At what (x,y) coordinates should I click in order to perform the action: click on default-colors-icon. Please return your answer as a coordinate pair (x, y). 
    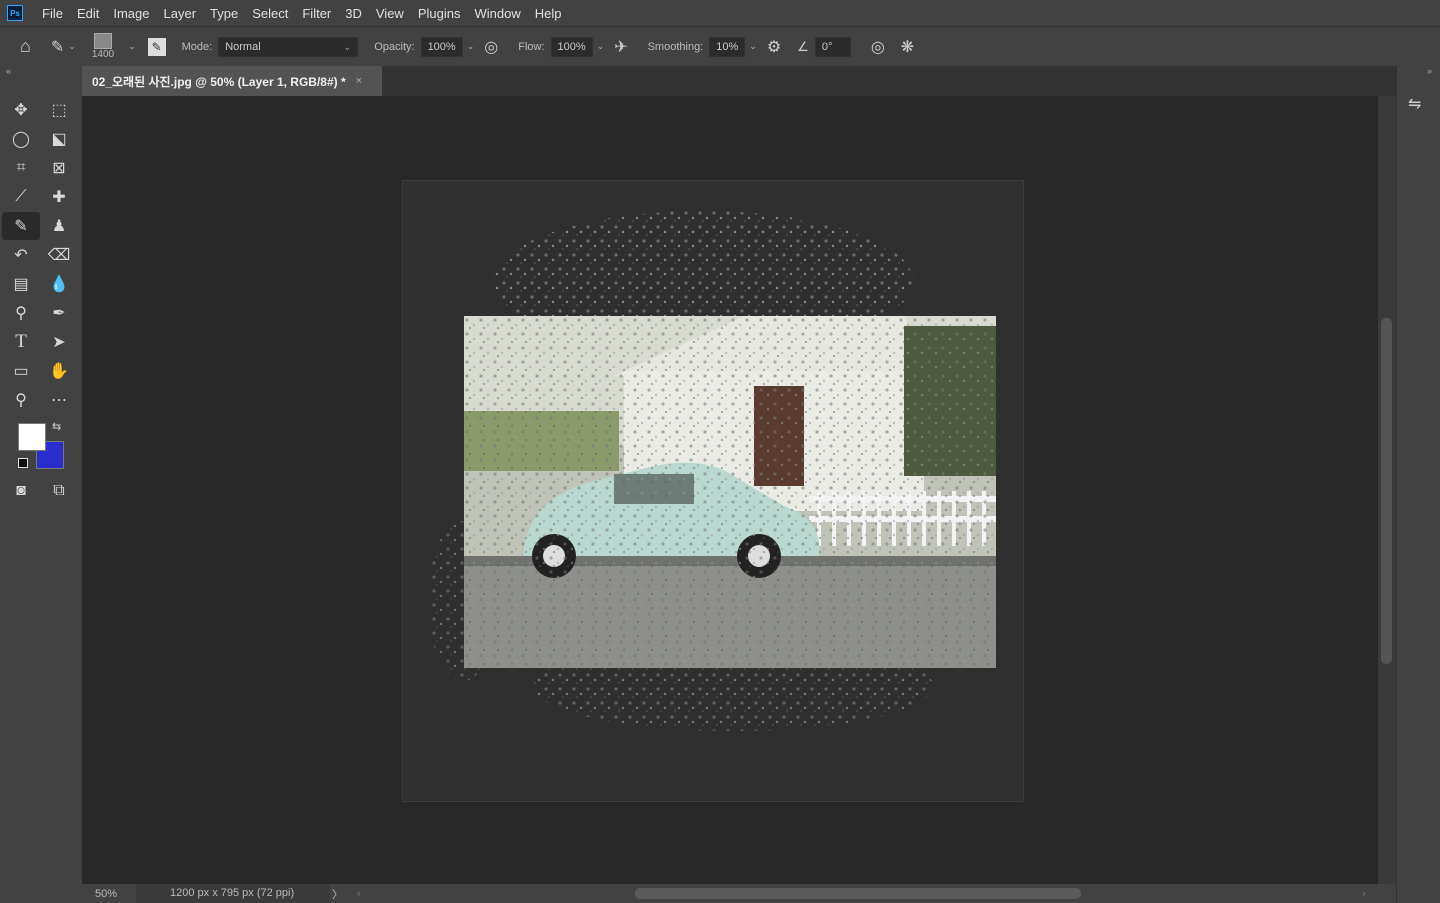
    Looking at the image, I should click on (23, 463).